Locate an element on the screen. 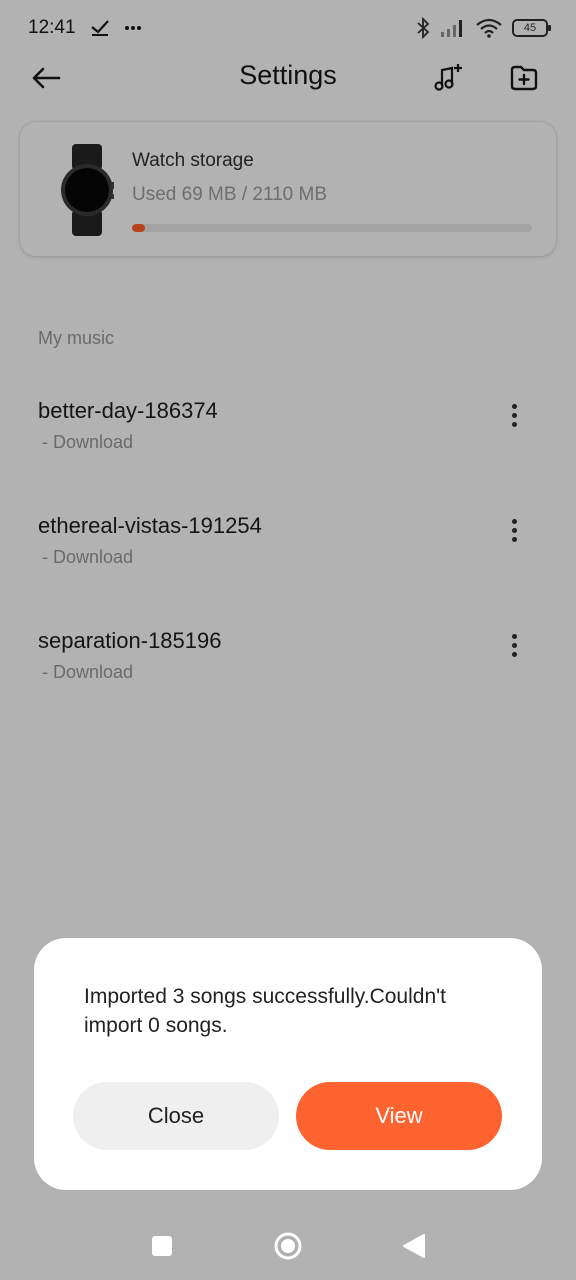 Image resolution: width=576 pixels, height=1280 pixels. recents-square-icon is located at coordinates (162, 1246).